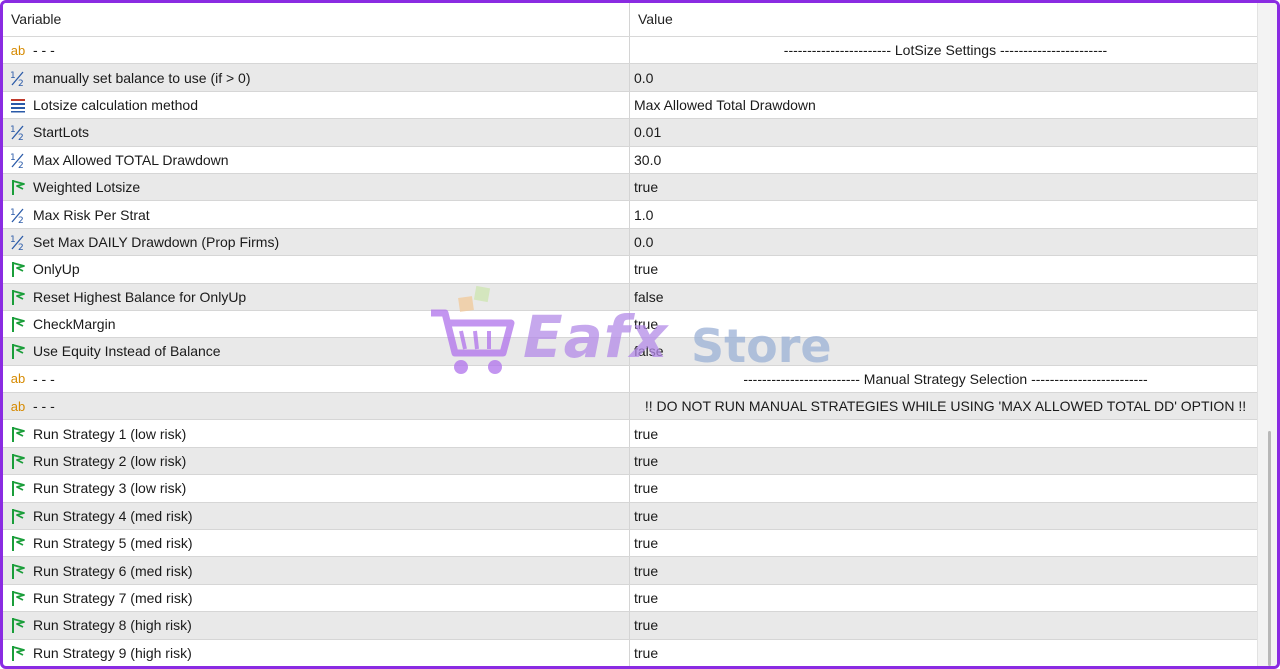 This screenshot has width=1280, height=669. I want to click on variable-cell: CheckMargin, so click(316, 324).